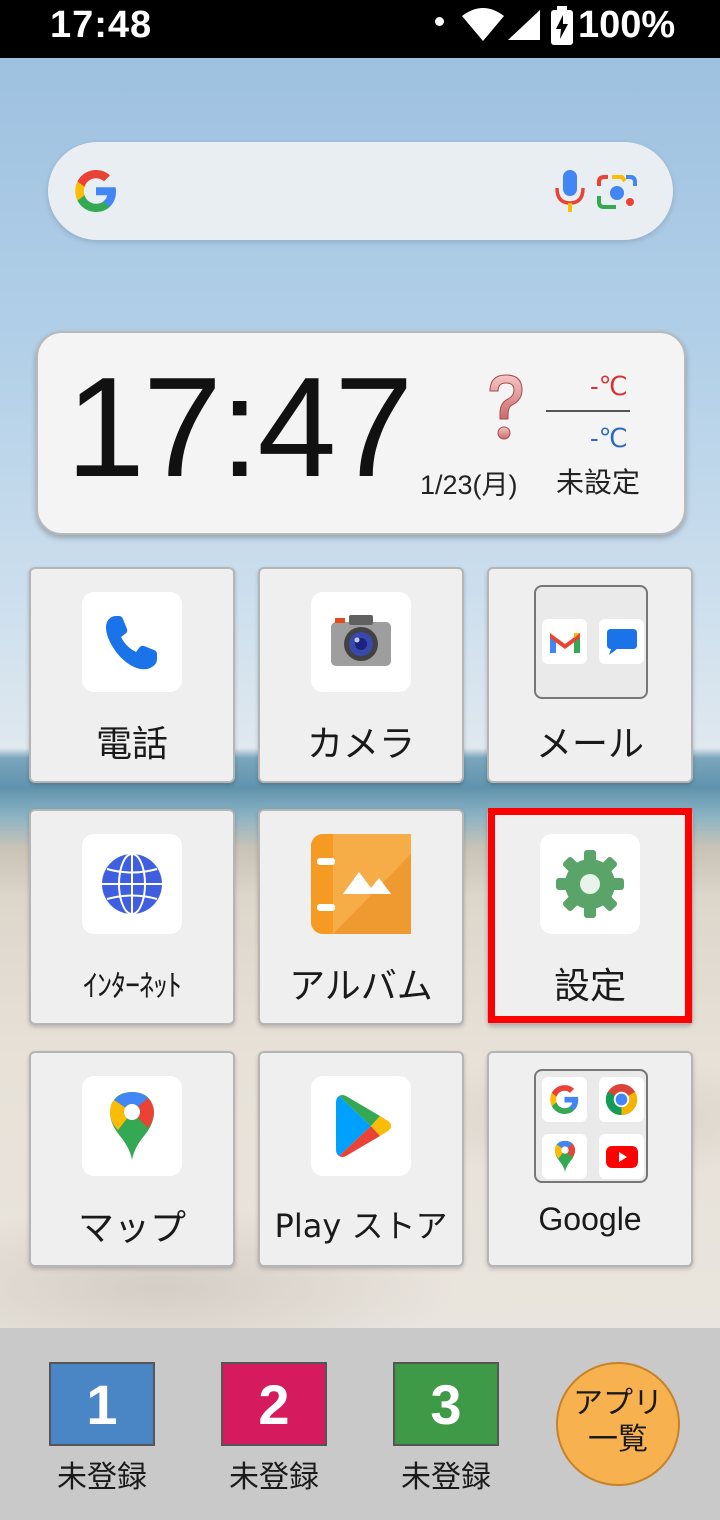 The height and width of the screenshot is (1520, 720). I want to click on play-store-icon-box, so click(361, 1126).